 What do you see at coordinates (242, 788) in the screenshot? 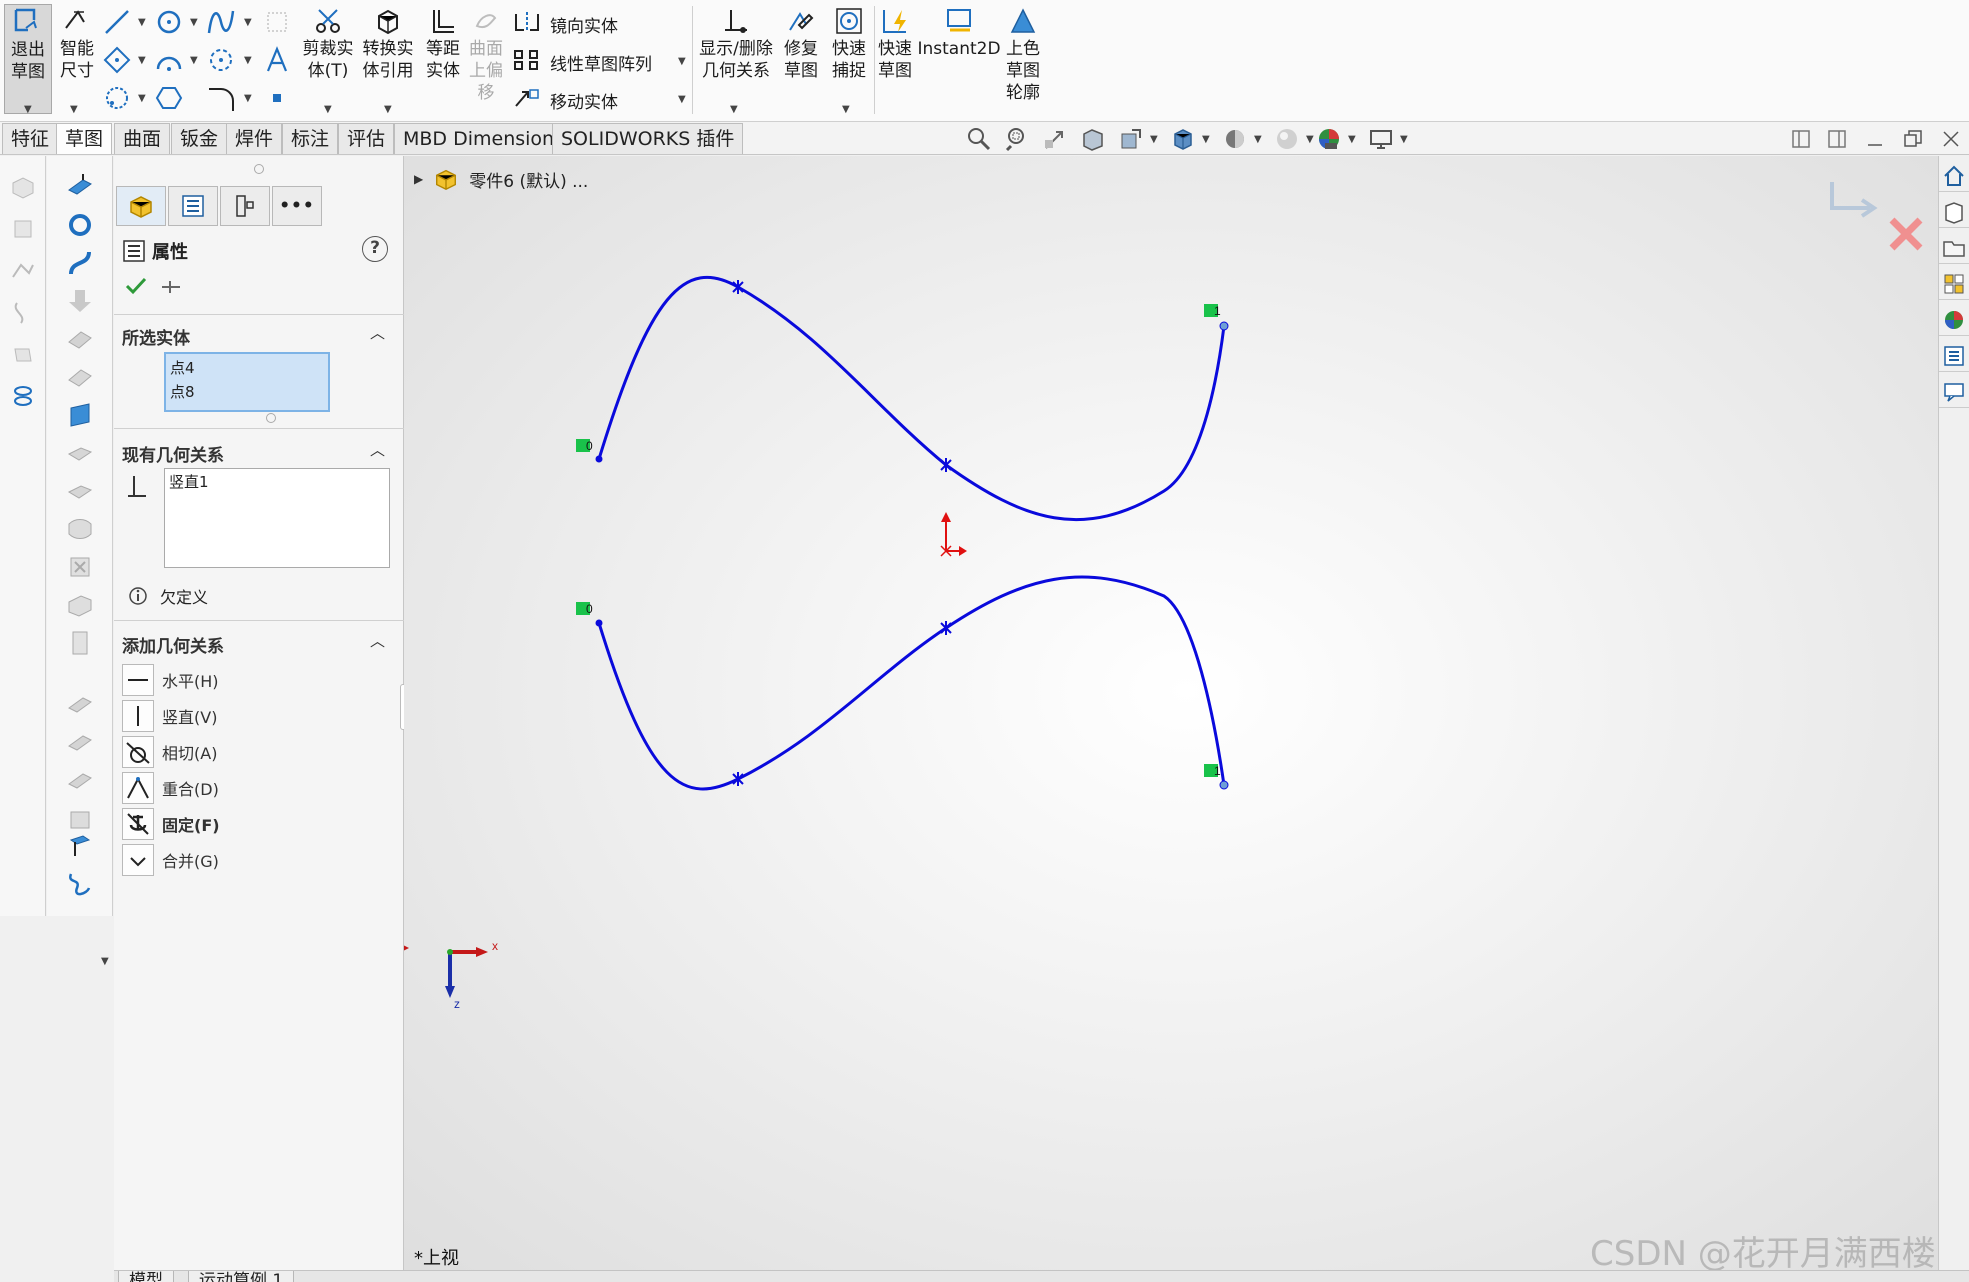
I see `add-coincident-relation: 重合(D)` at bounding box center [242, 788].